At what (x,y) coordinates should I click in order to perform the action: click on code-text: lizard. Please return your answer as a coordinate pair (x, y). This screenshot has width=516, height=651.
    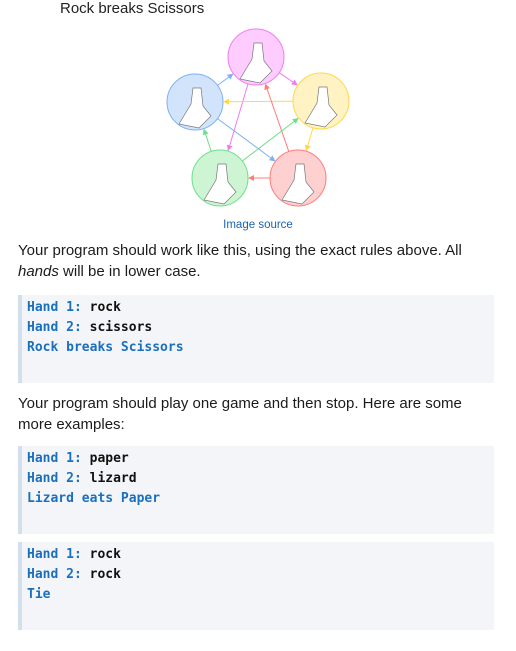
    Looking at the image, I should click on (113, 478).